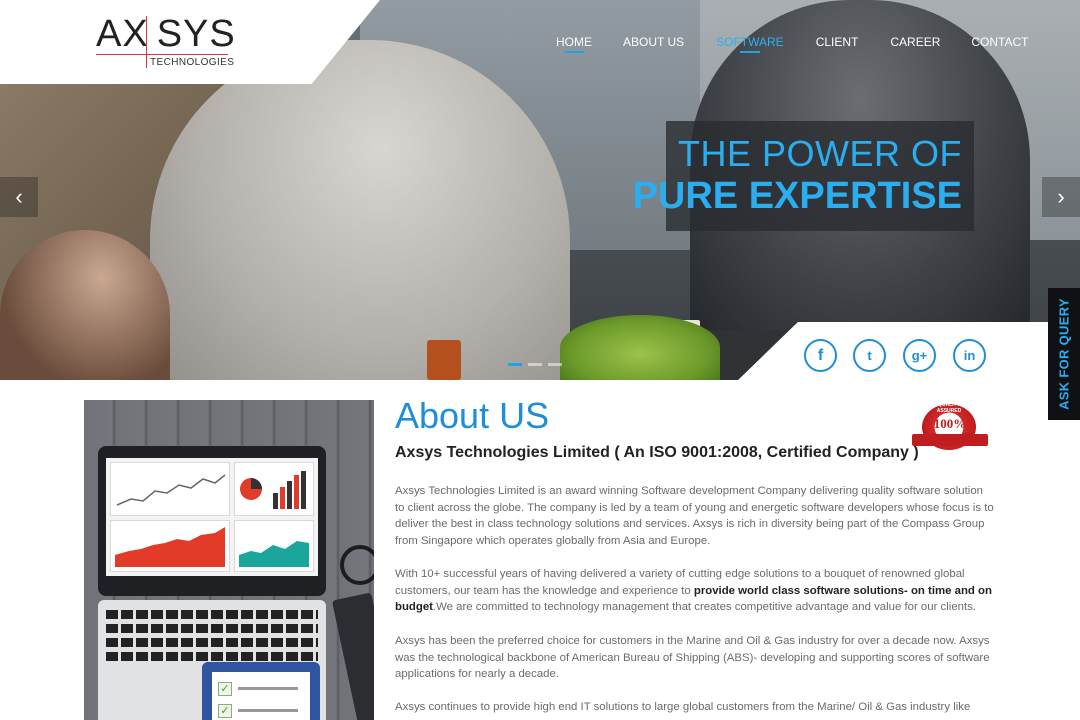  I want to click on quality-badge: QUALITY ASSURED 100%, so click(950, 430).